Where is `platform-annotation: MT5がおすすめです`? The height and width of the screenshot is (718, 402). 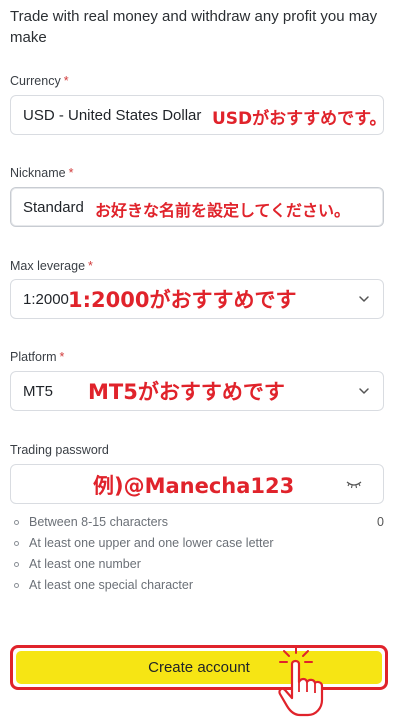 platform-annotation: MT5がおすすめです is located at coordinates (186, 392).